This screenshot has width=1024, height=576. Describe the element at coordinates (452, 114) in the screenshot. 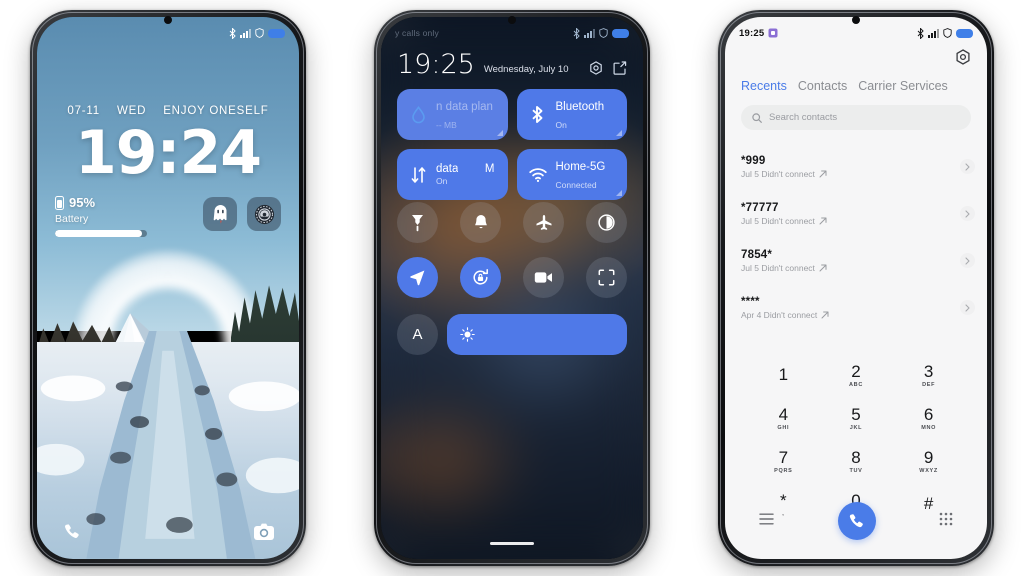

I see `tile-data-plan: n data plan -- MB` at that location.